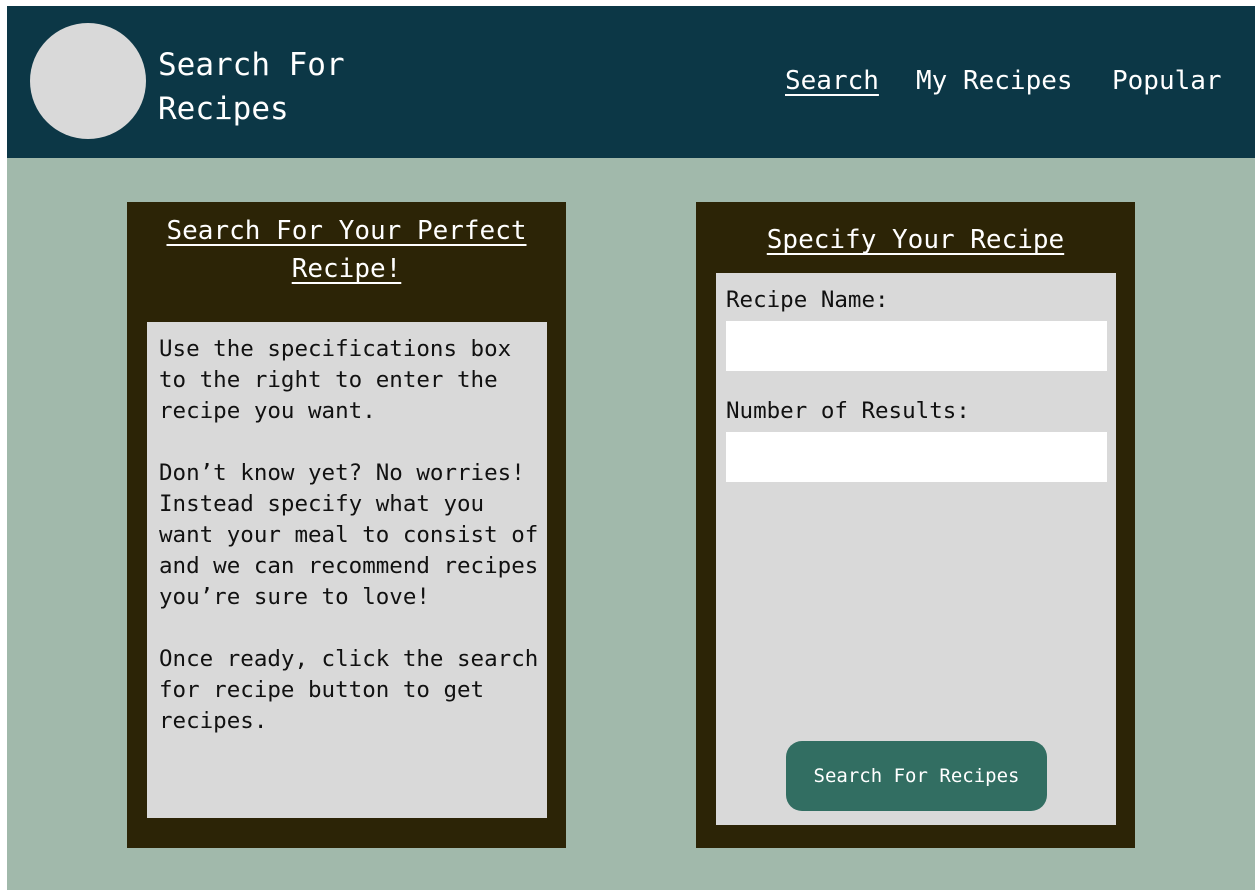 Image resolution: width=1259 pixels, height=890 pixels. What do you see at coordinates (346, 231) in the screenshot?
I see `info-panel-heading-line1: Search For Your Perfect` at bounding box center [346, 231].